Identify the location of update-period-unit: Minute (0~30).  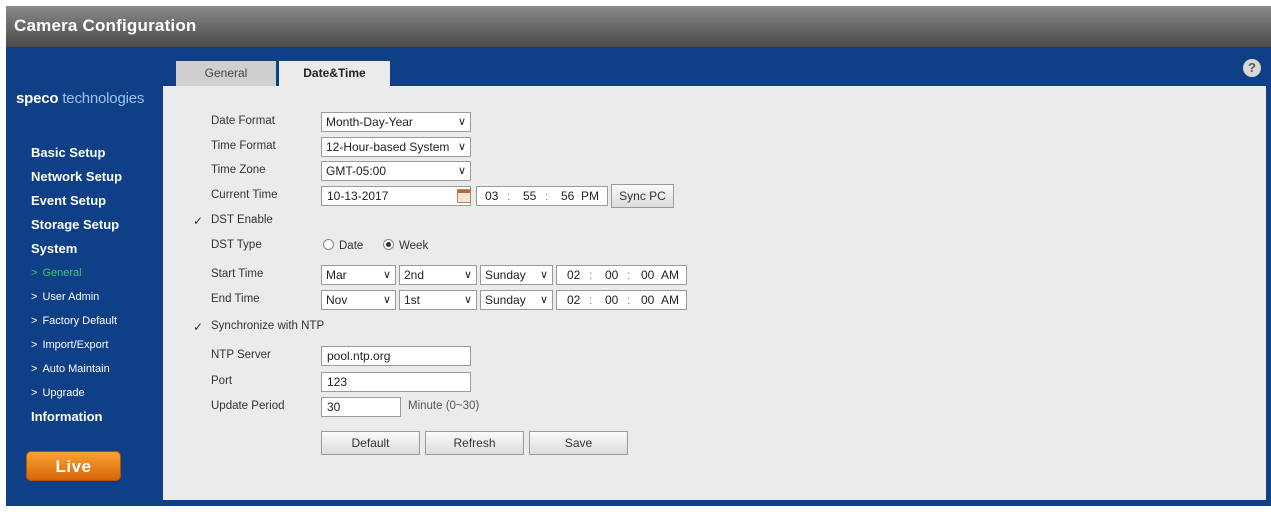
(444, 406).